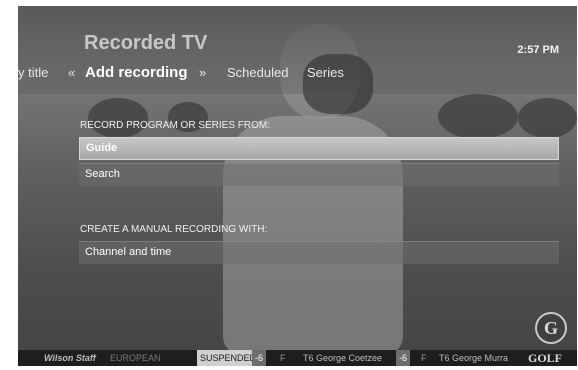 This screenshot has height=370, width=578. I want to click on menu-item-channel-and-time: Channel and time, so click(319, 252).